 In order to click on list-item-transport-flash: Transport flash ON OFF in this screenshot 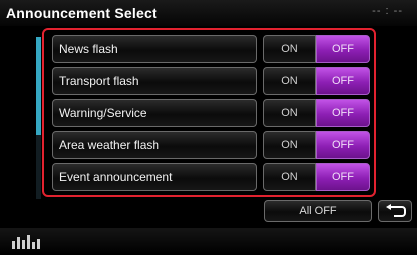, I will do `click(212, 81)`.